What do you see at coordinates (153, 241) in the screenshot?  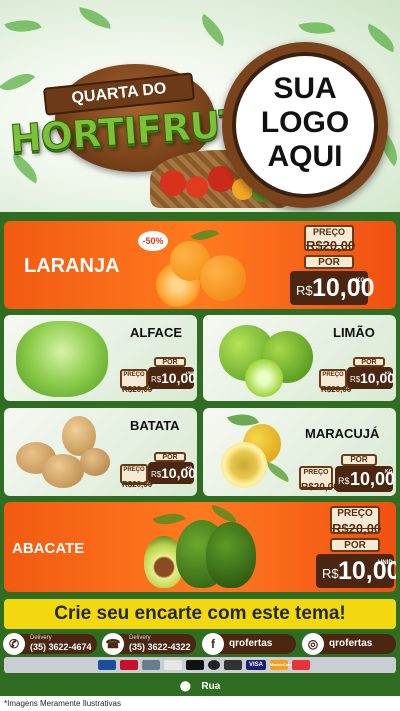 I see `discount-badge: -50%` at bounding box center [153, 241].